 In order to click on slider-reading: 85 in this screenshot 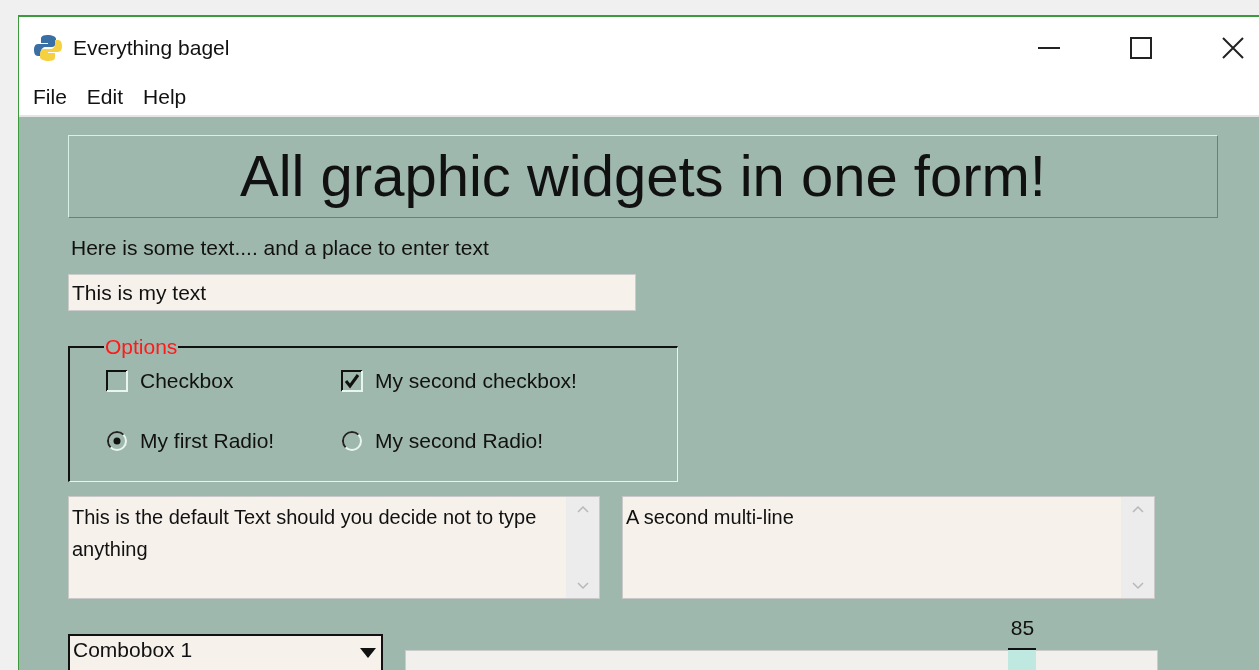, I will do `click(1022, 628)`.